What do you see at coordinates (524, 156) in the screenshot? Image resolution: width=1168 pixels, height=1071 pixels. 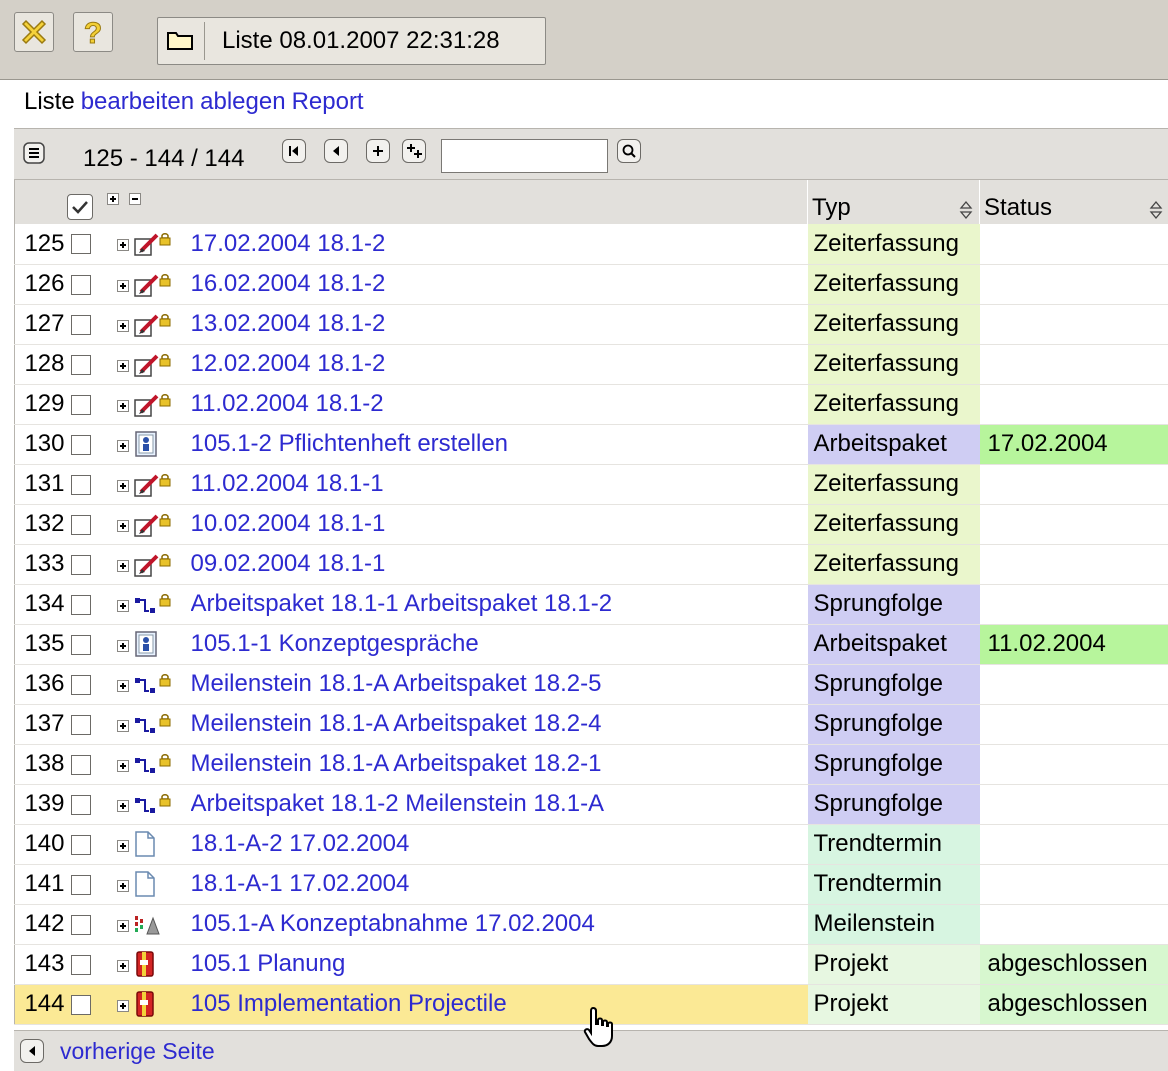 I see `search-input` at bounding box center [524, 156].